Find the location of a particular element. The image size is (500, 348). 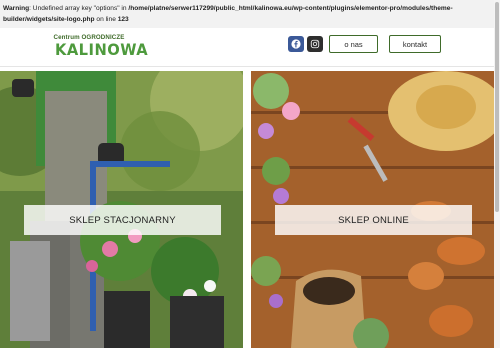

facebook-icon is located at coordinates (296, 44).